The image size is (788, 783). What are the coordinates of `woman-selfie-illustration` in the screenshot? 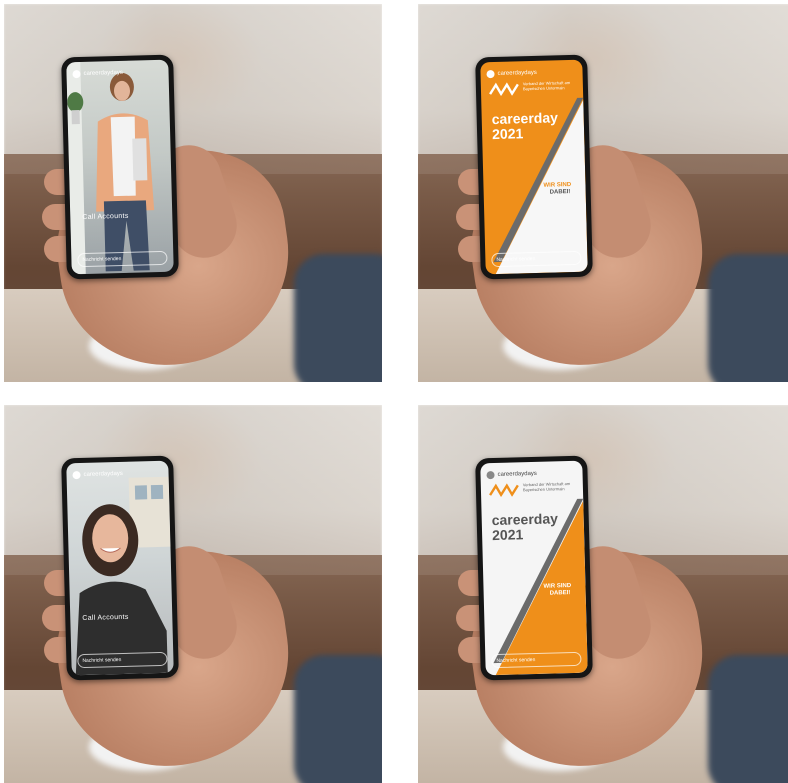 It's located at (123, 576).